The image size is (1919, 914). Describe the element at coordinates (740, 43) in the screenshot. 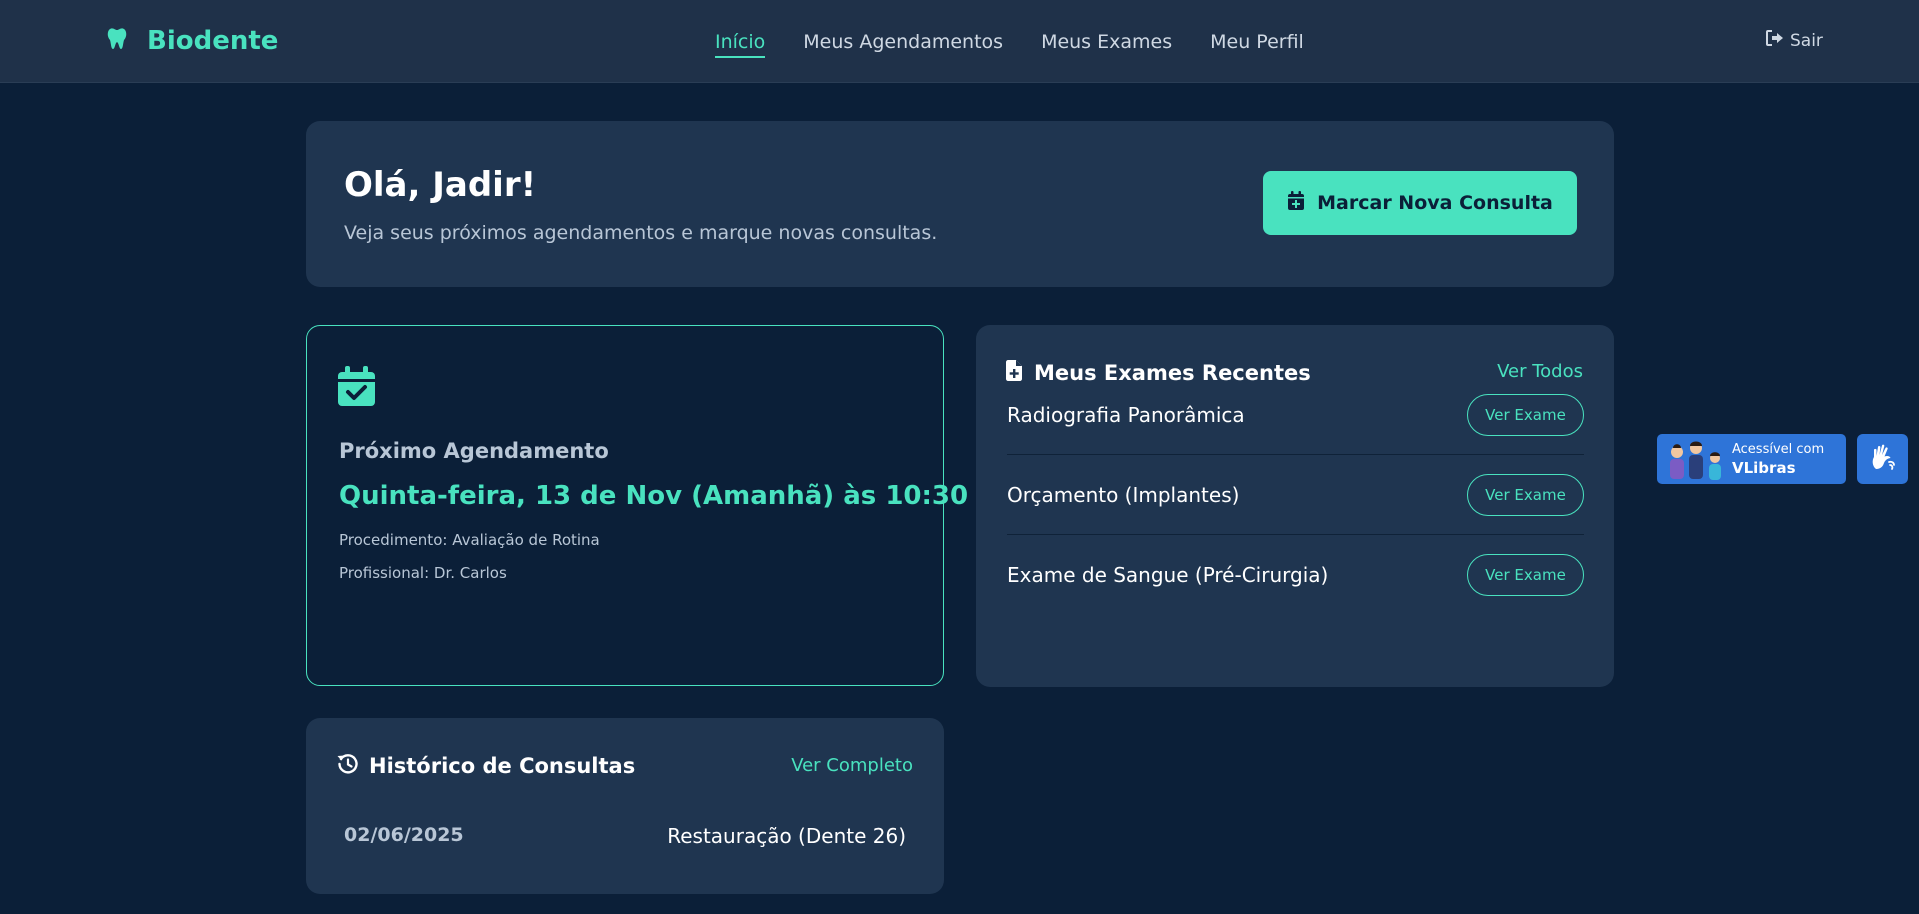

I see `nav-item-inicio: Início` at that location.